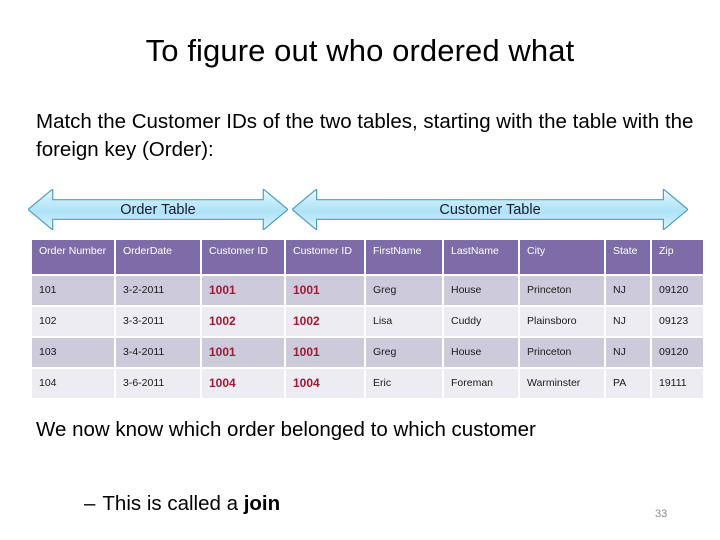 This screenshot has width=720, height=540. What do you see at coordinates (562, 383) in the screenshot?
I see `cell-city: Warminster` at bounding box center [562, 383].